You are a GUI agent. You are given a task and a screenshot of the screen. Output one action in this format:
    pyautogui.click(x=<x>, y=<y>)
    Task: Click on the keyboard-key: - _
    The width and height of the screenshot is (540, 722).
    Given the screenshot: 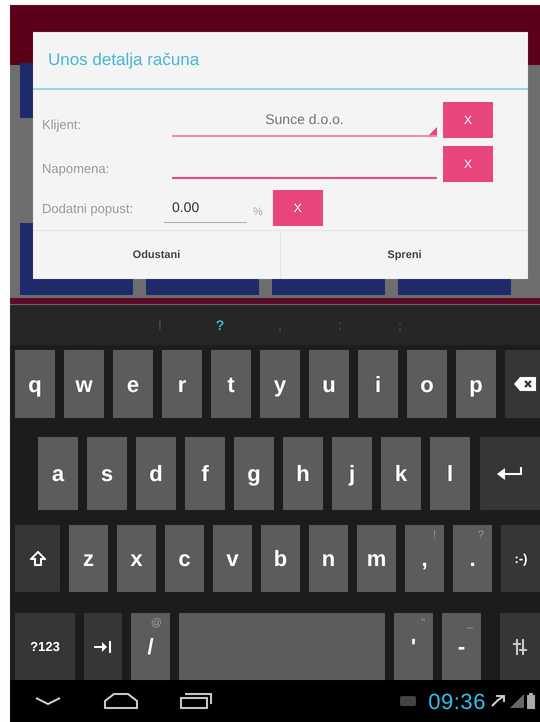 What is the action you would take?
    pyautogui.click(x=461, y=646)
    